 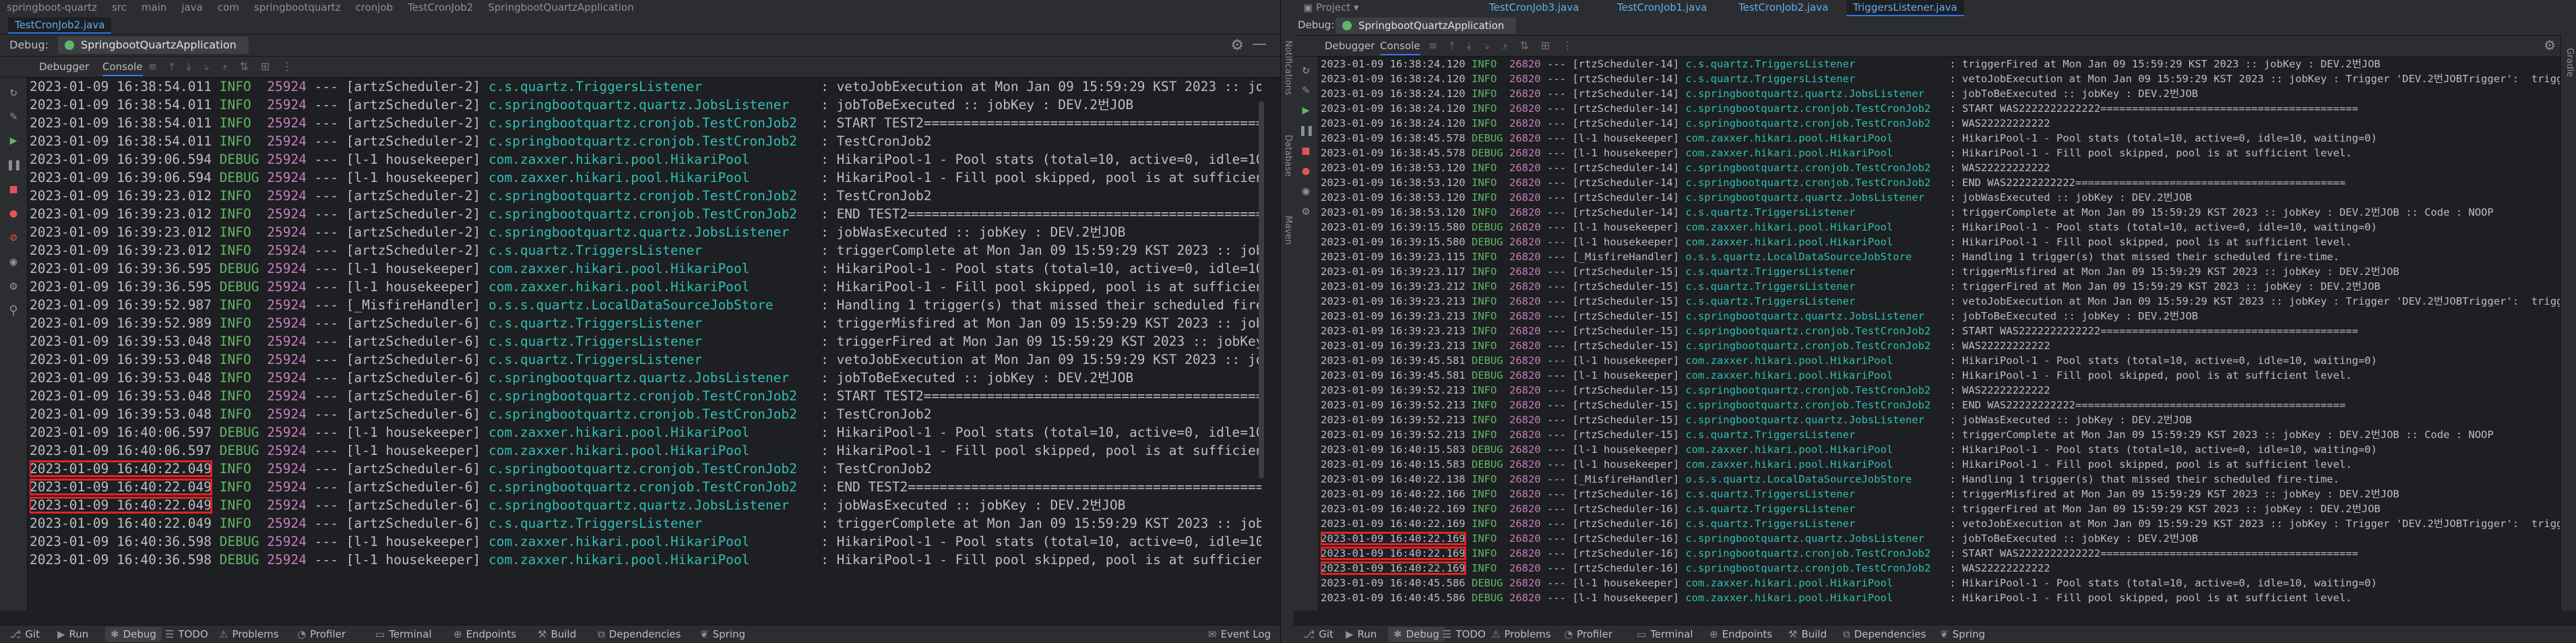 I want to click on log-pid: 25924, so click(x=287, y=196).